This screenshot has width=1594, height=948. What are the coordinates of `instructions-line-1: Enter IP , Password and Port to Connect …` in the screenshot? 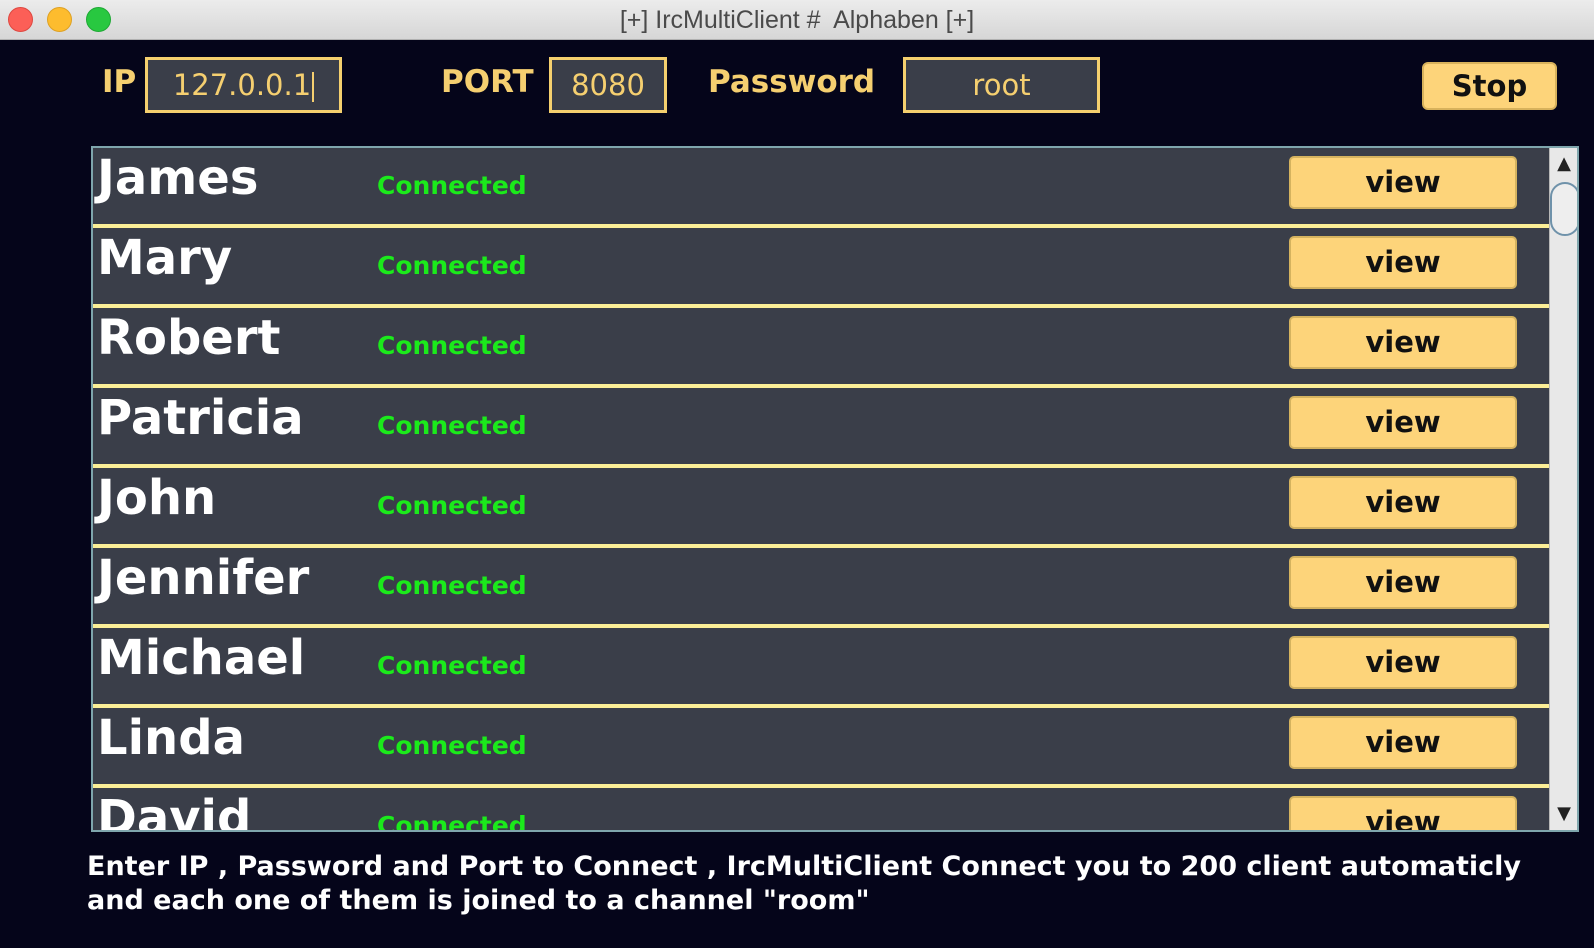 It's located at (804, 866).